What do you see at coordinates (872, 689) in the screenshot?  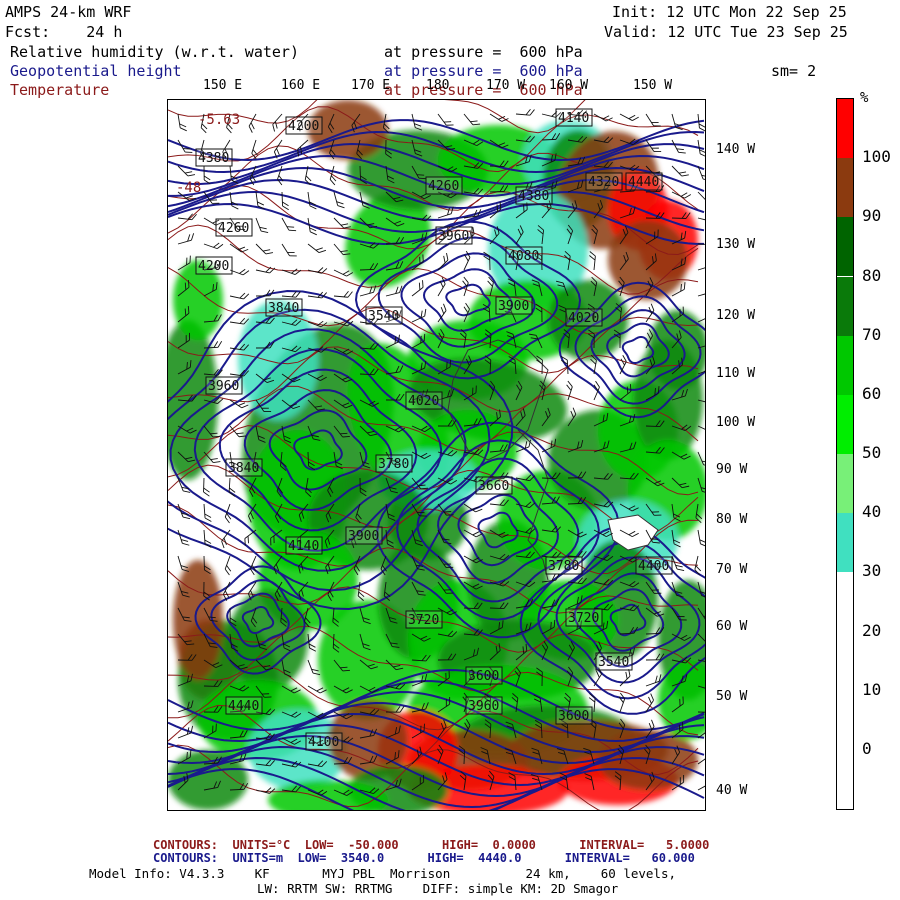 I see `legend-label: 10` at bounding box center [872, 689].